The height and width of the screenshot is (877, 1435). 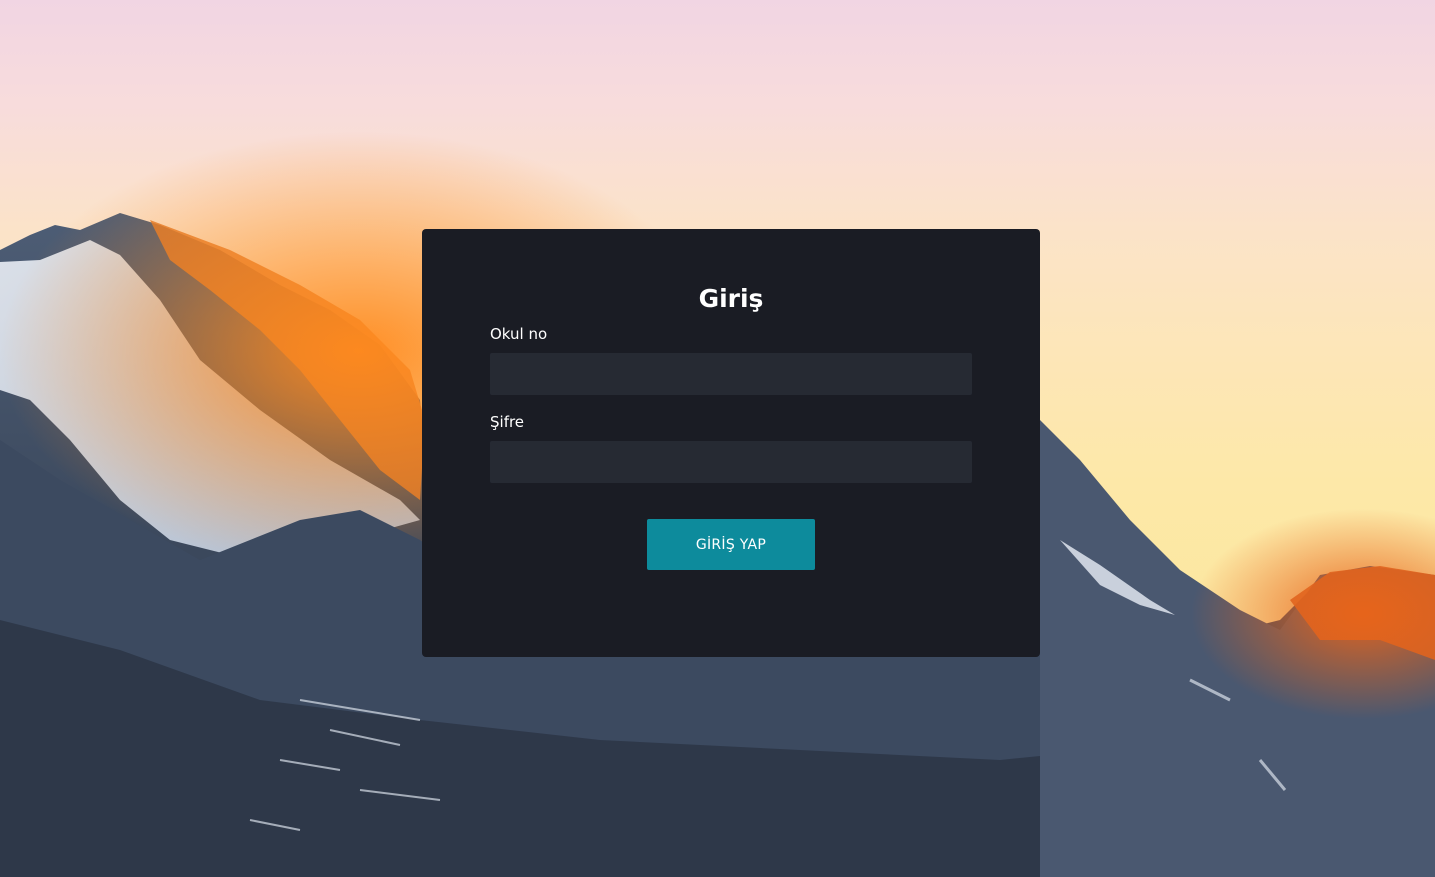 I want to click on password-input, so click(x=731, y=462).